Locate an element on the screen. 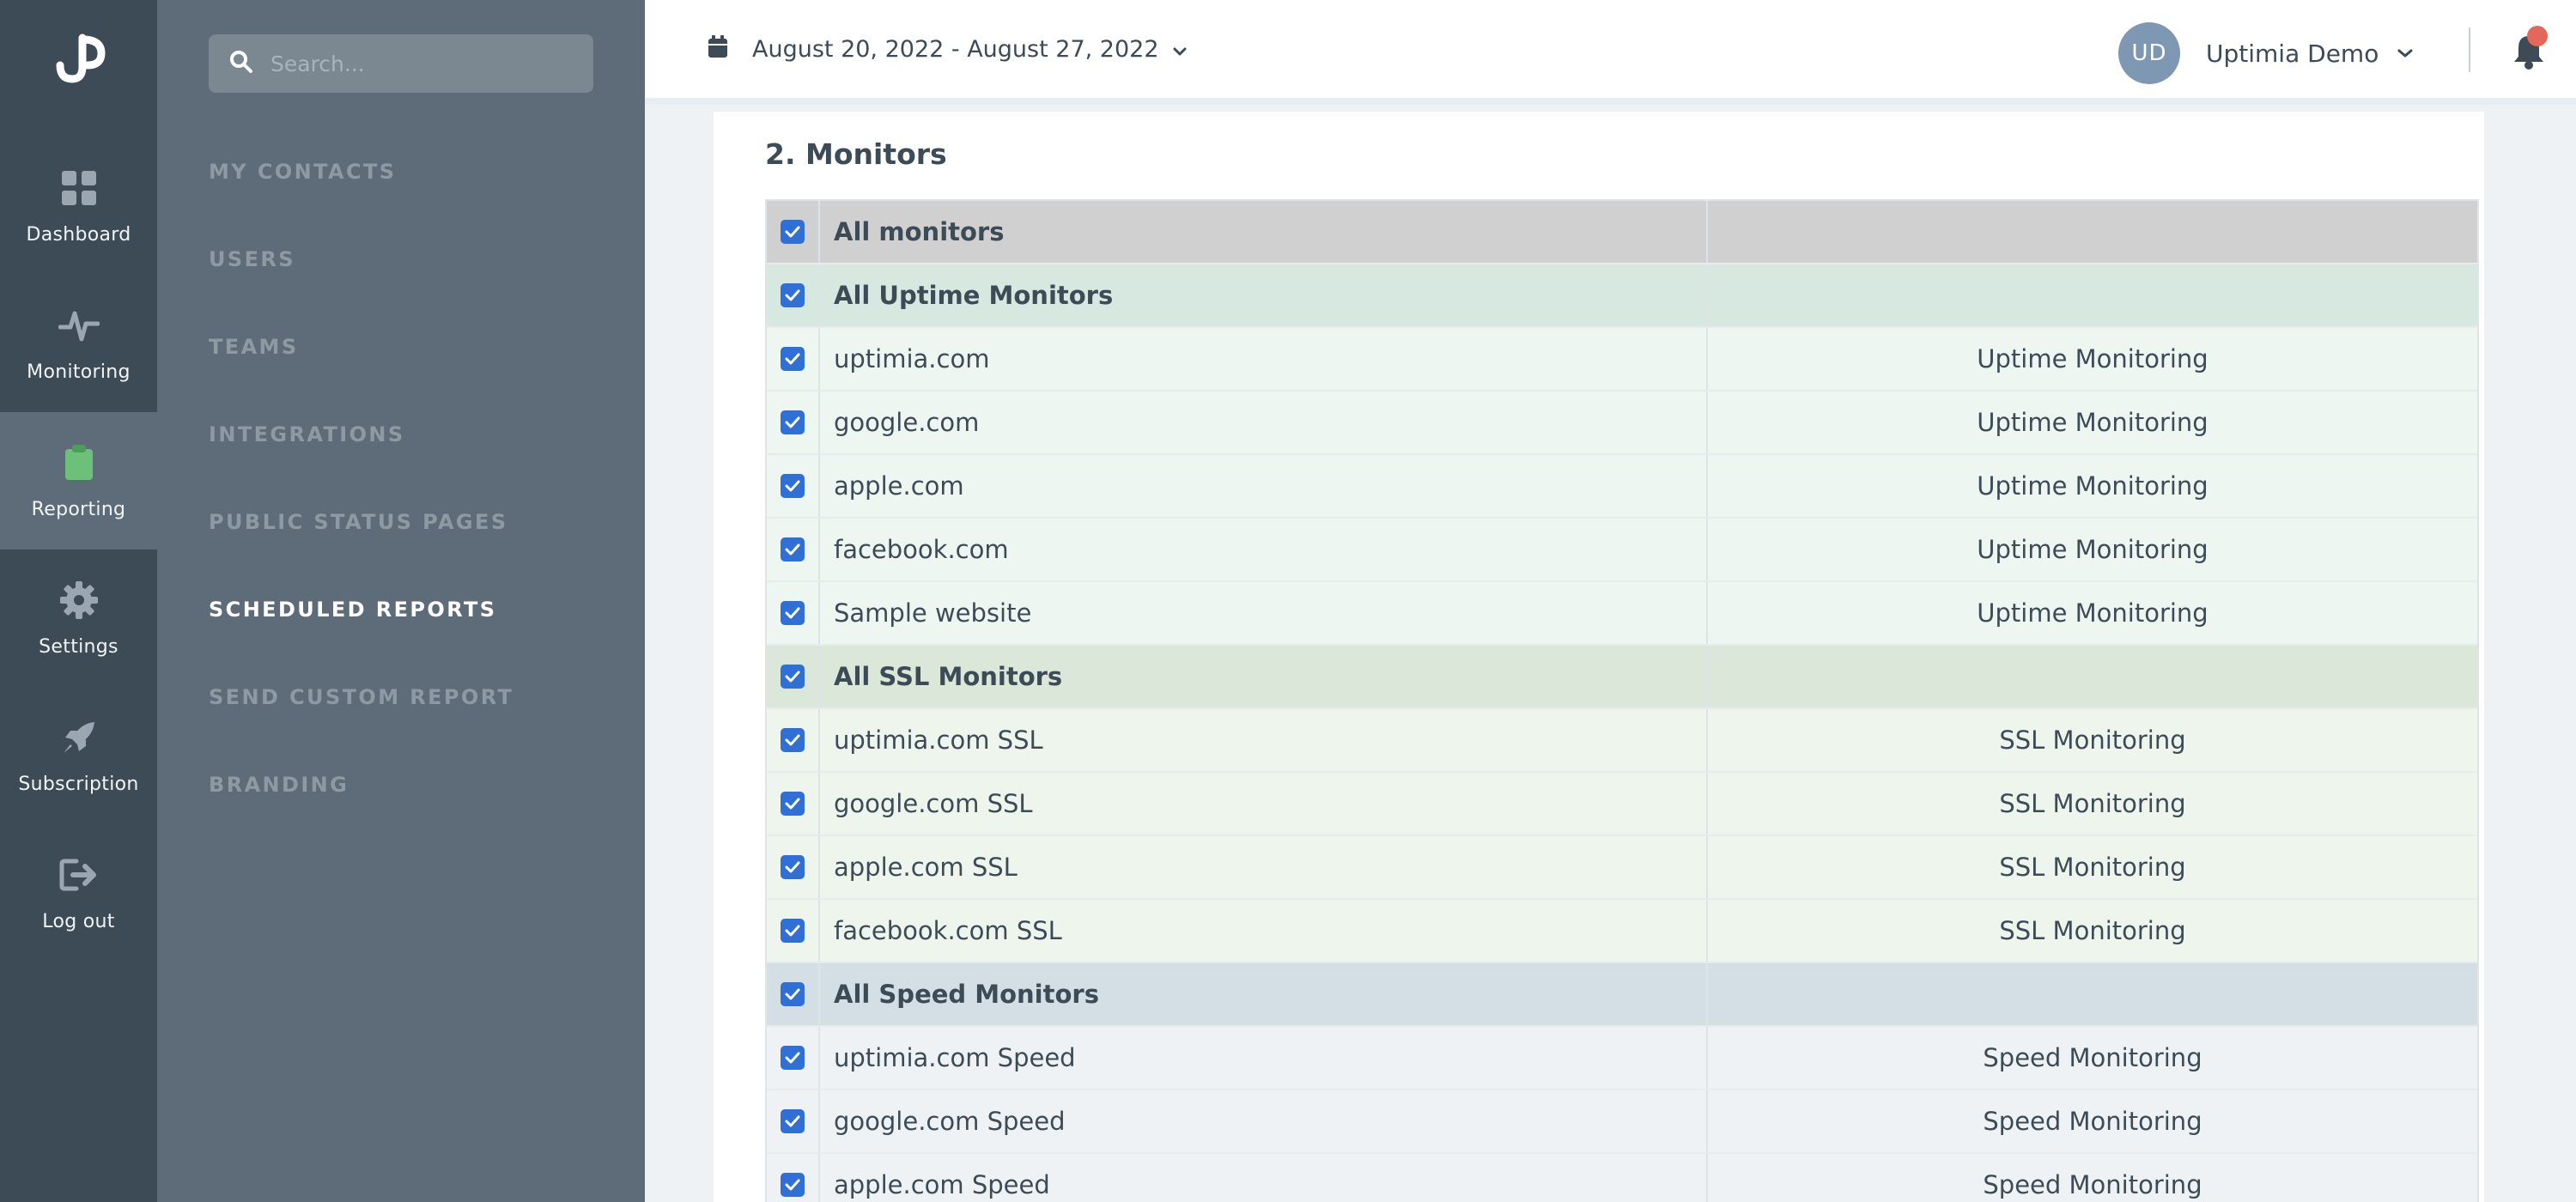 The image size is (2576, 1202). user-menu: UD Uptimia Demo is located at coordinates (2265, 53).